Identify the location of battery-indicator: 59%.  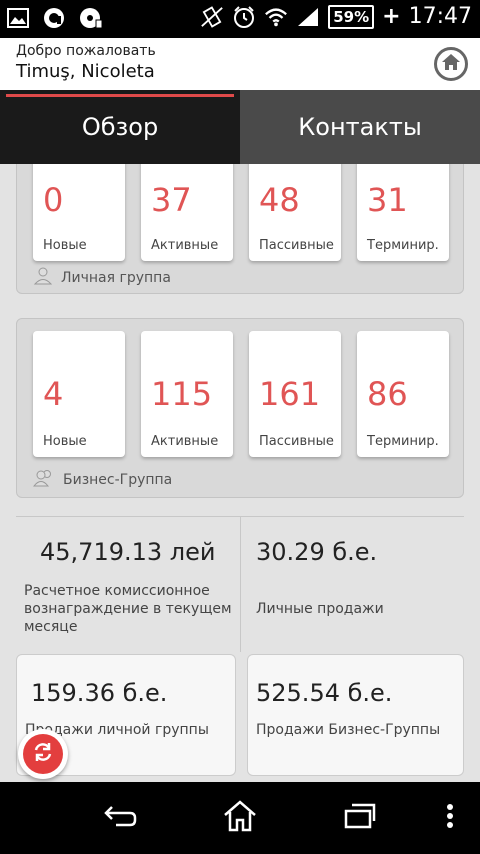
(351, 16).